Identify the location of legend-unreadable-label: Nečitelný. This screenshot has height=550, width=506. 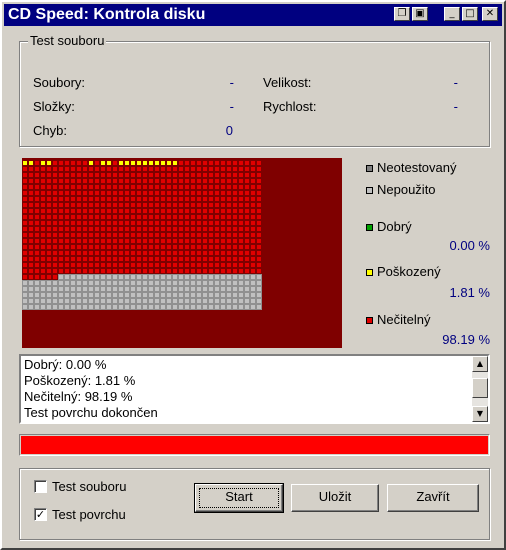
(404, 319).